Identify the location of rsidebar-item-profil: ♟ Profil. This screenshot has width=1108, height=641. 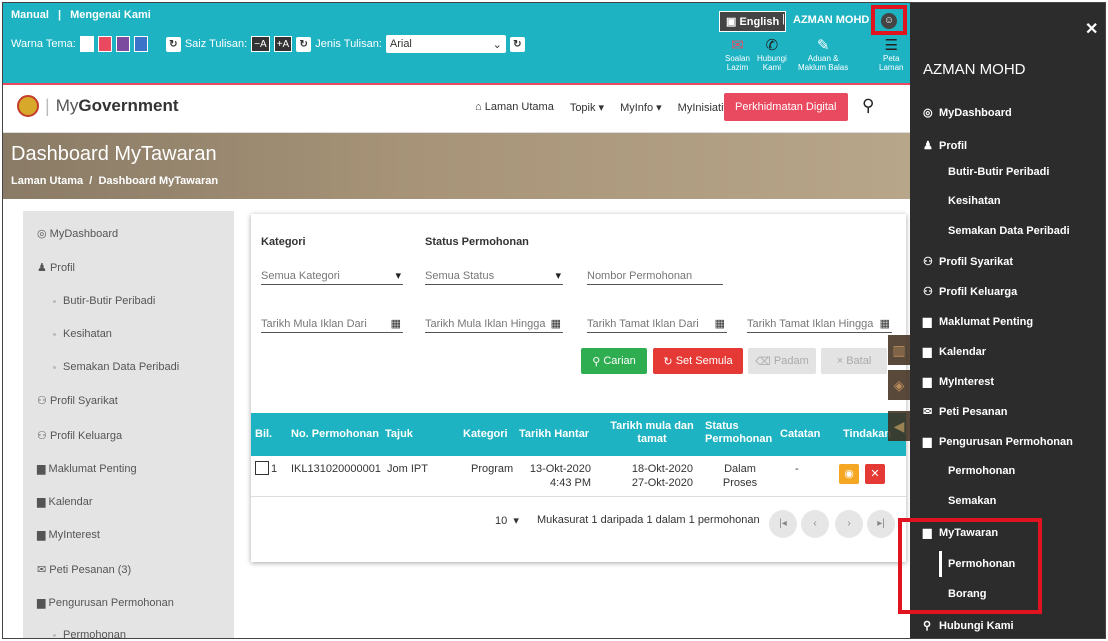
(945, 145).